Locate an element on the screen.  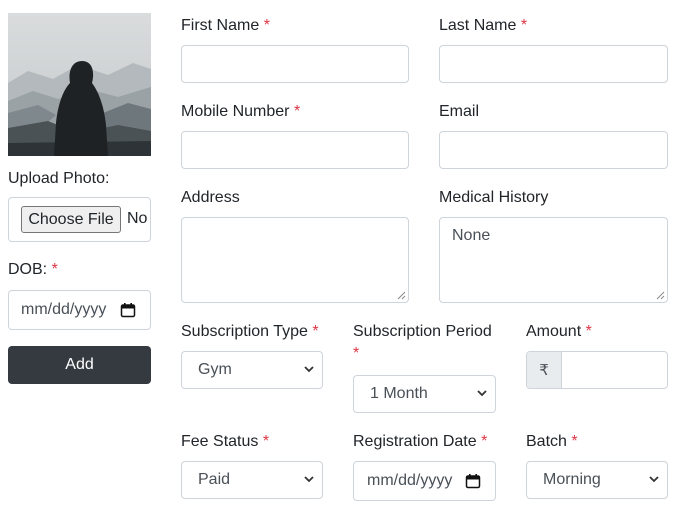
first-name-label: First Name * is located at coordinates (225, 26).